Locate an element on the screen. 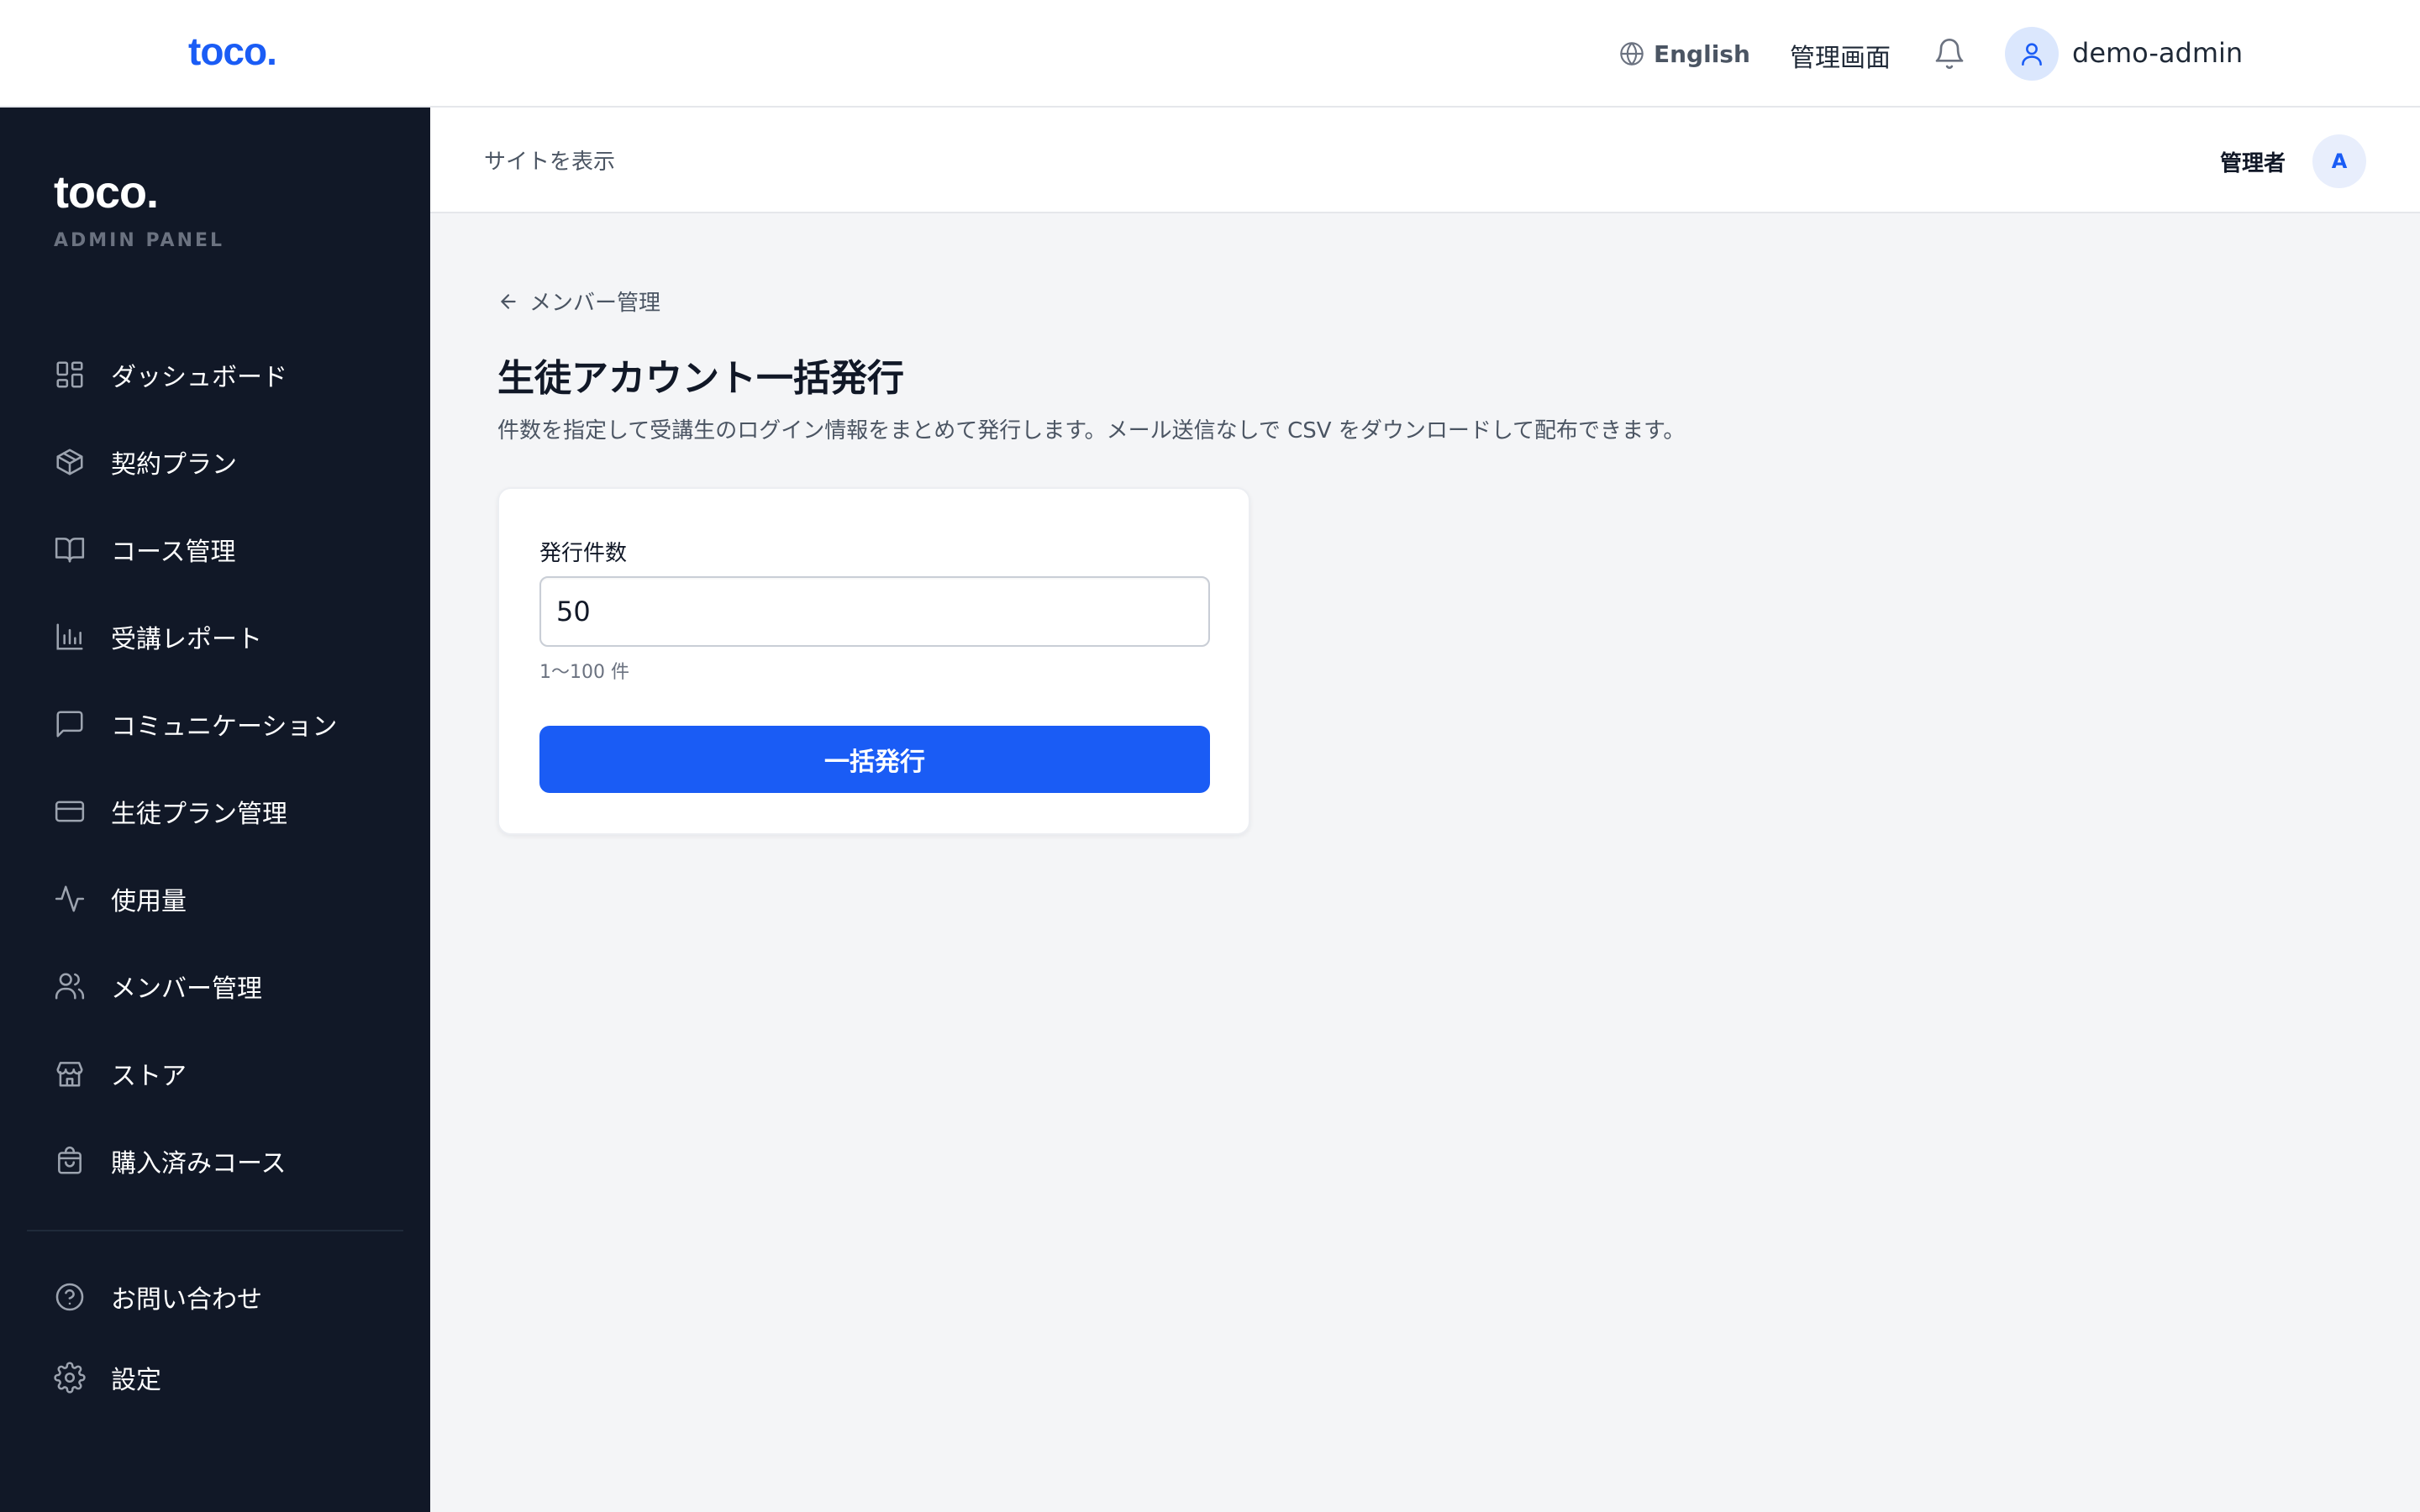  sidebar-divider is located at coordinates (215, 1230).